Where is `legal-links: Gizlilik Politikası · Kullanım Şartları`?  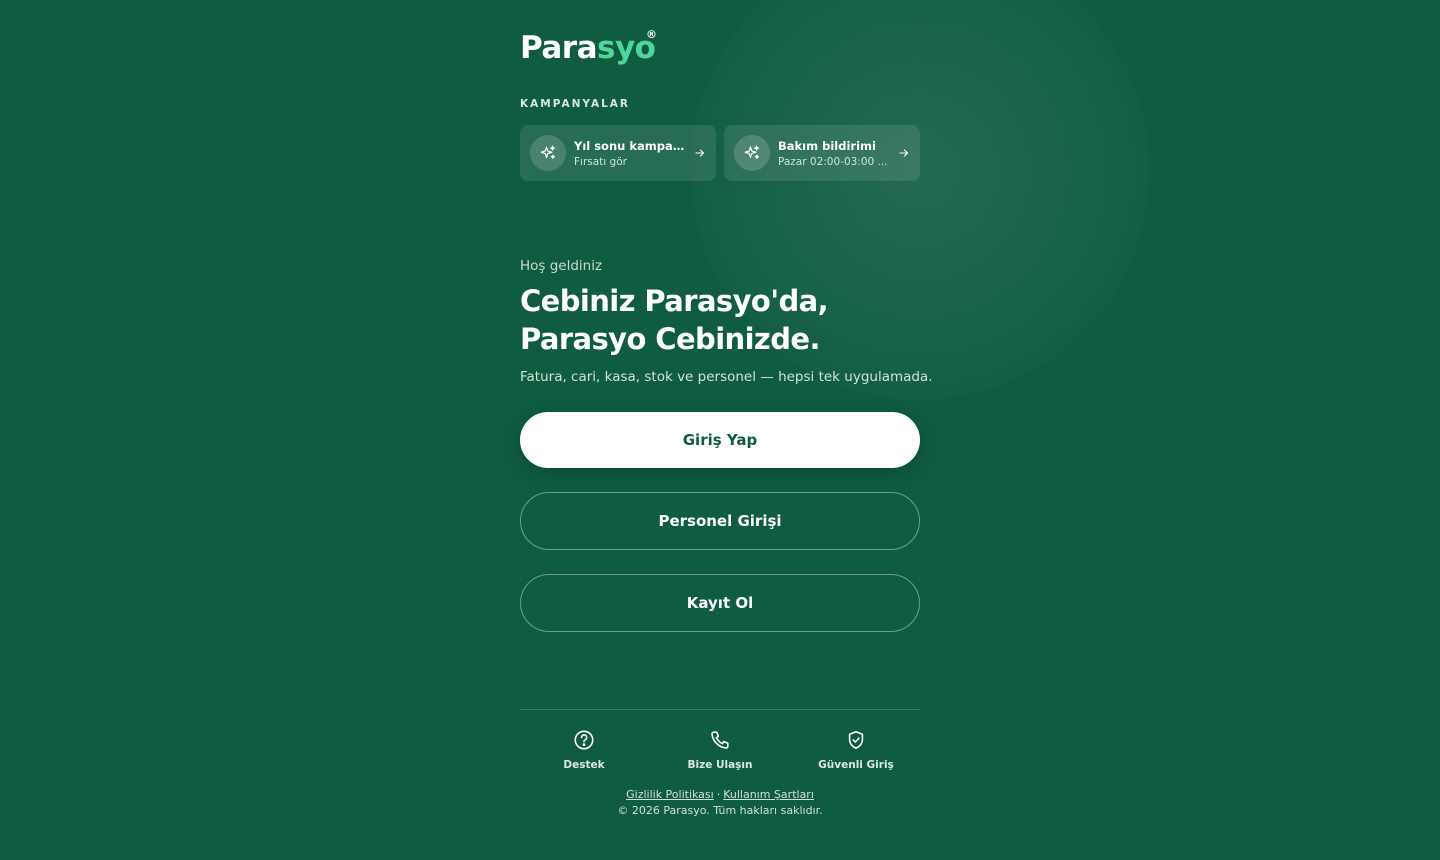
legal-links: Gizlilik Politikası · Kullanım Şartları is located at coordinates (720, 794).